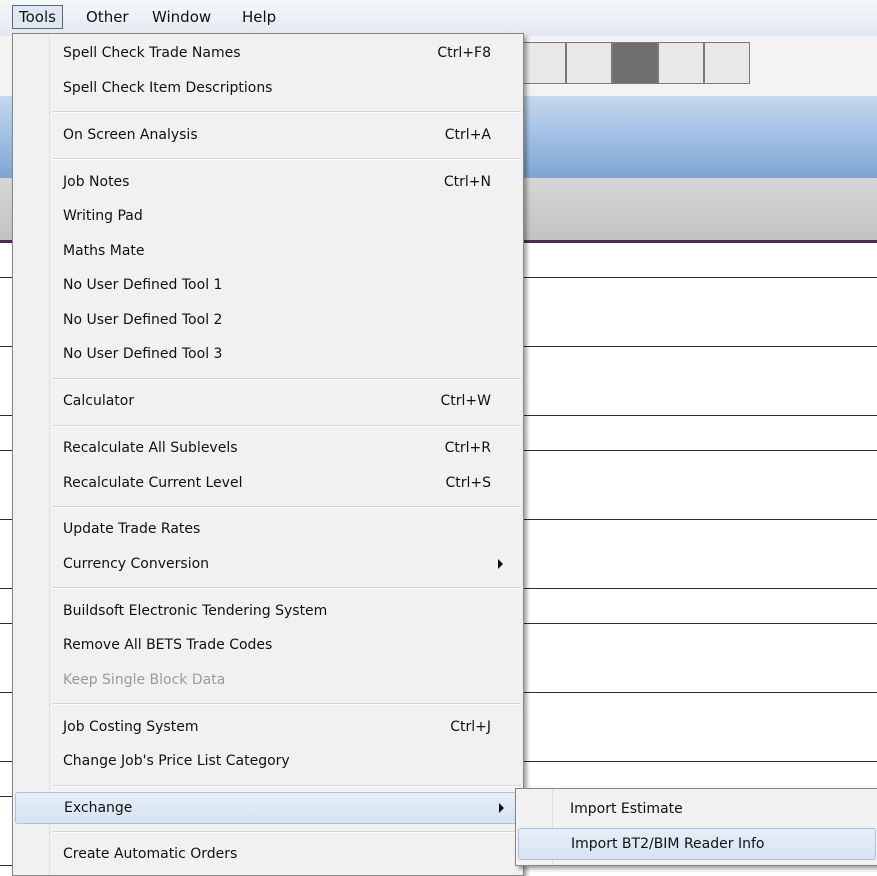 This screenshot has height=876, width=877. What do you see at coordinates (267, 564) in the screenshot?
I see `menu-item-currency-conversion: Currency Conversion` at bounding box center [267, 564].